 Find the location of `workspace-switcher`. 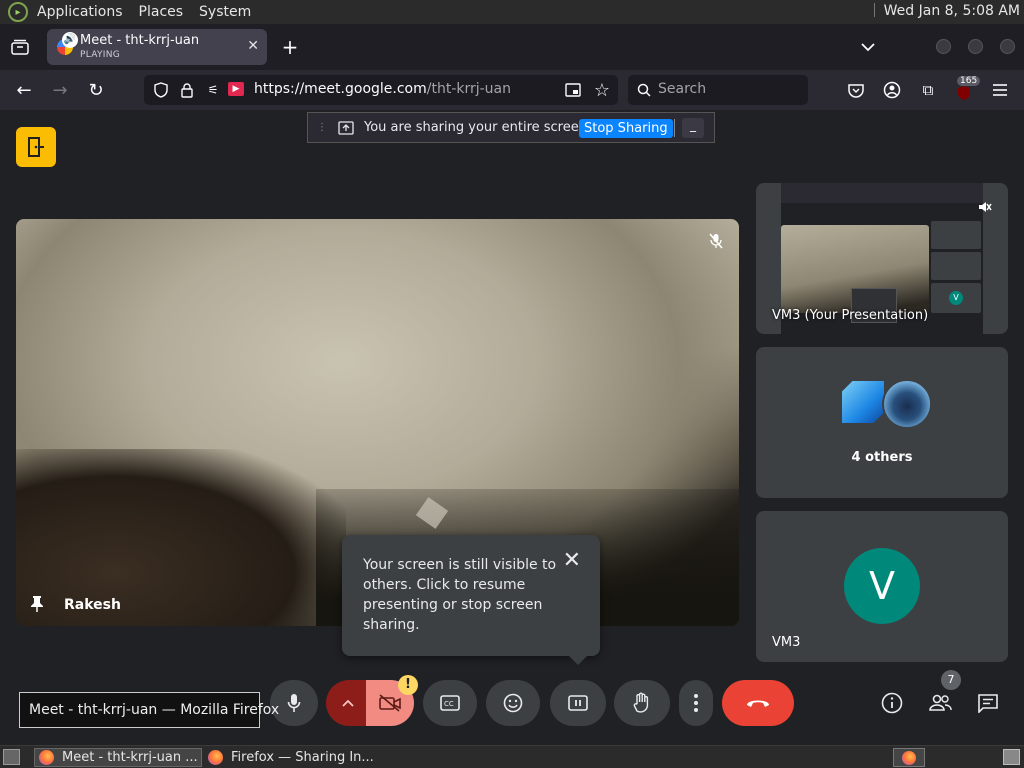

workspace-switcher is located at coordinates (909, 757).